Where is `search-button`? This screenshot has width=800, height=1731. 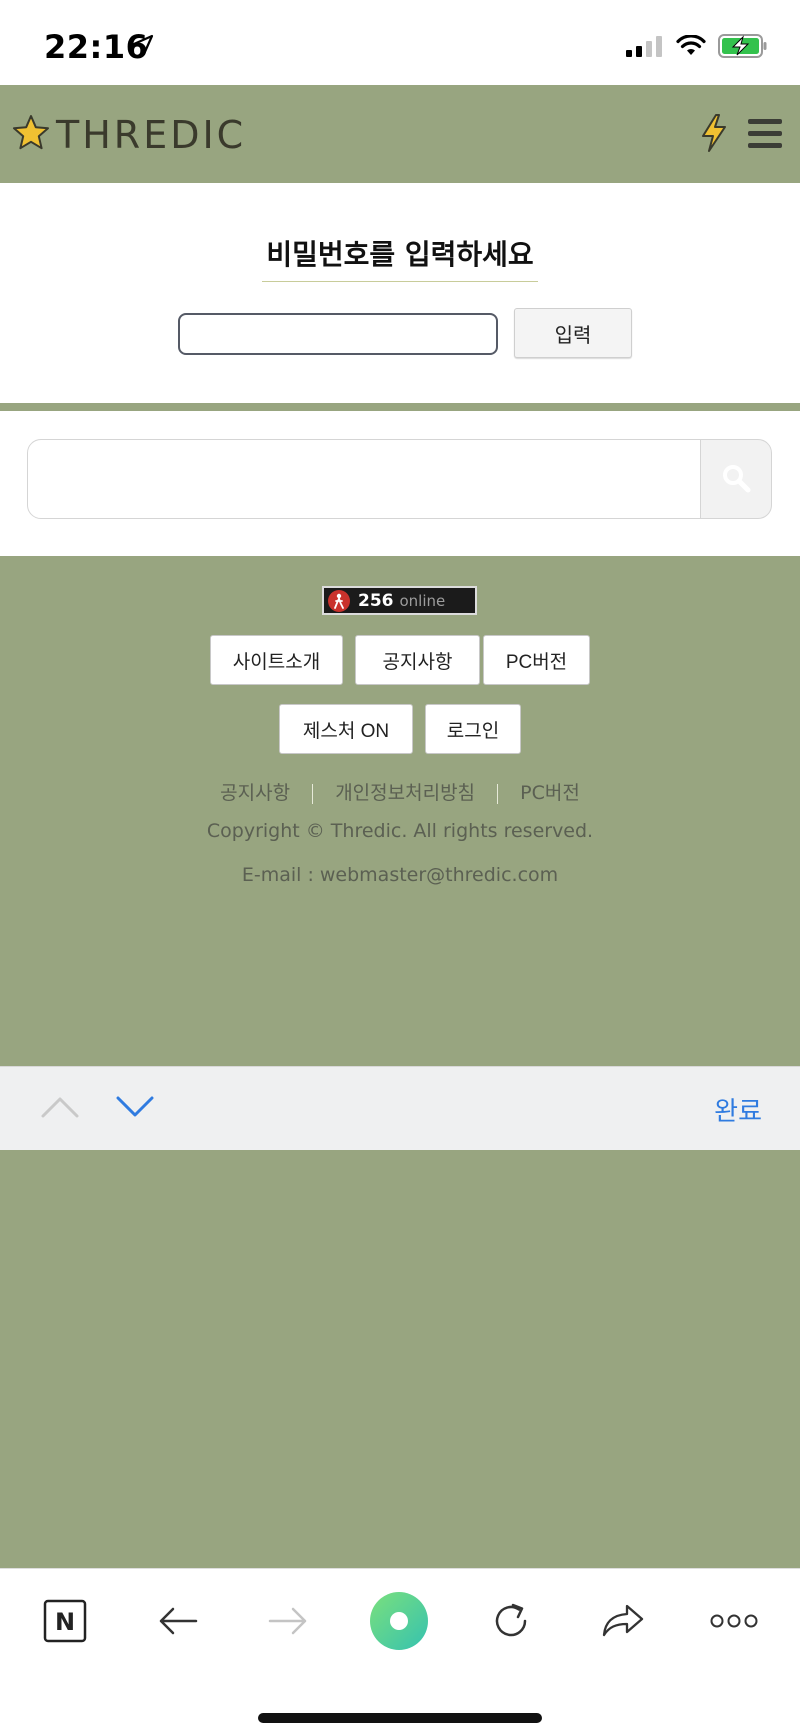 search-button is located at coordinates (736, 479).